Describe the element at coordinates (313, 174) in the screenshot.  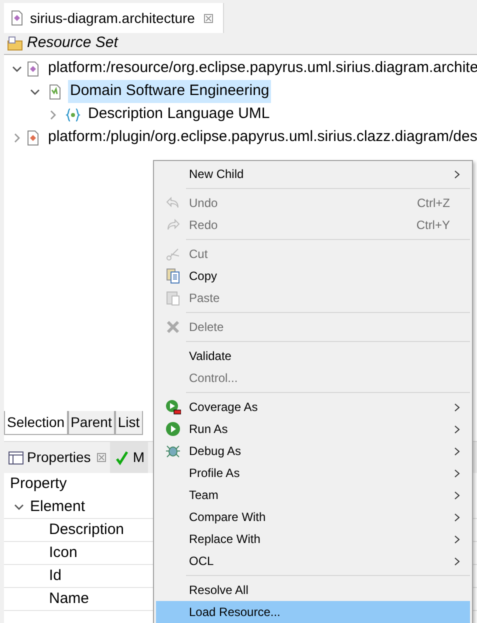
I see `menu-item: New Child` at that location.